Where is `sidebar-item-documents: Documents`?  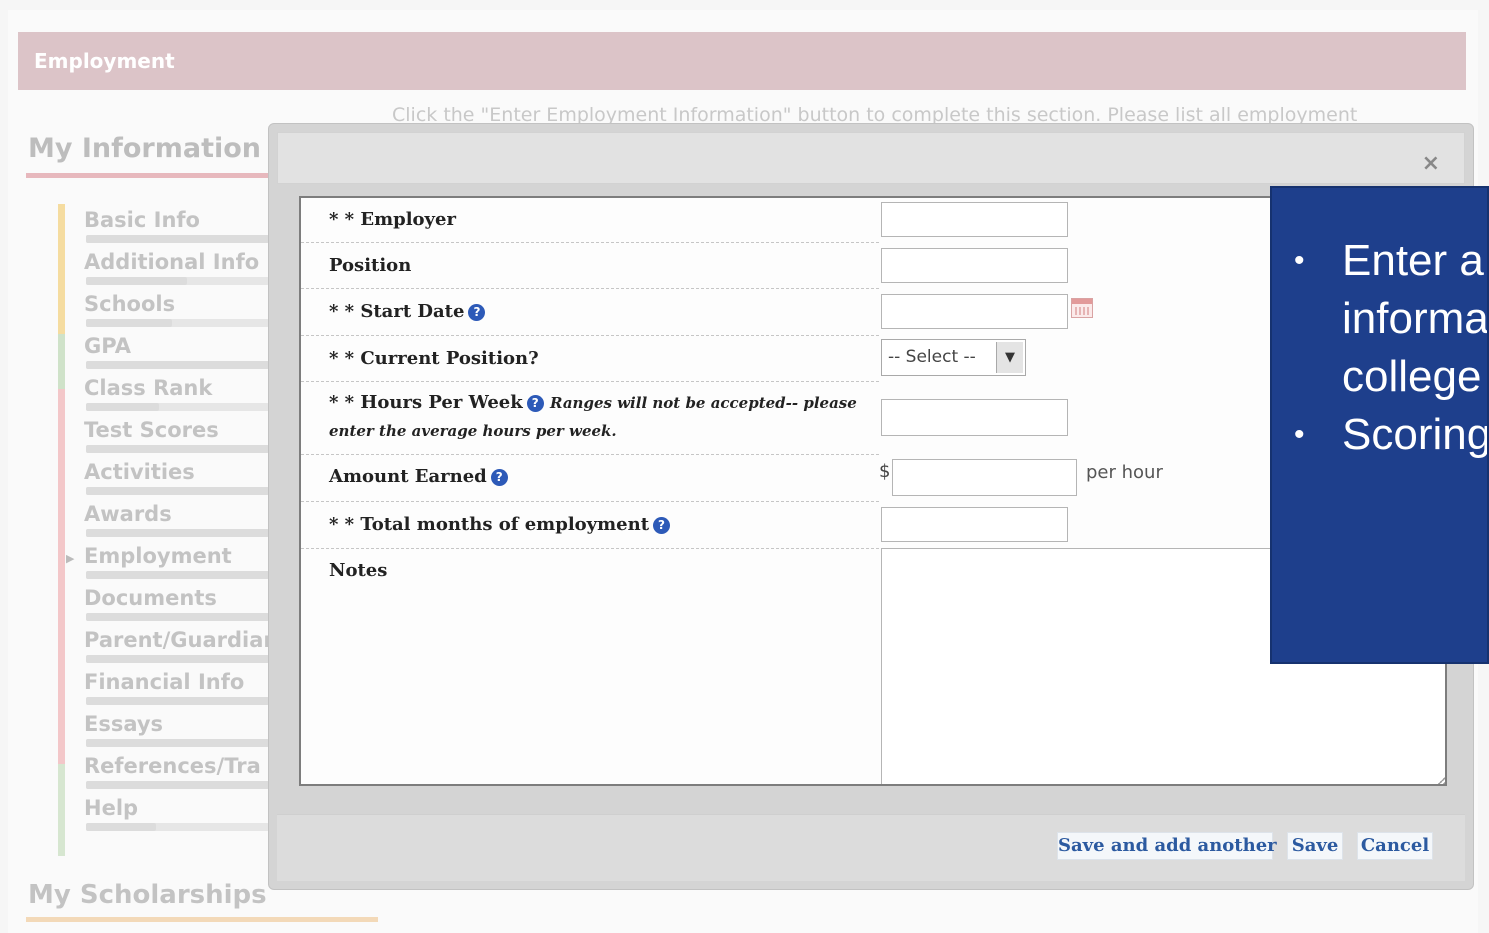 sidebar-item-documents: Documents is located at coordinates (179, 603).